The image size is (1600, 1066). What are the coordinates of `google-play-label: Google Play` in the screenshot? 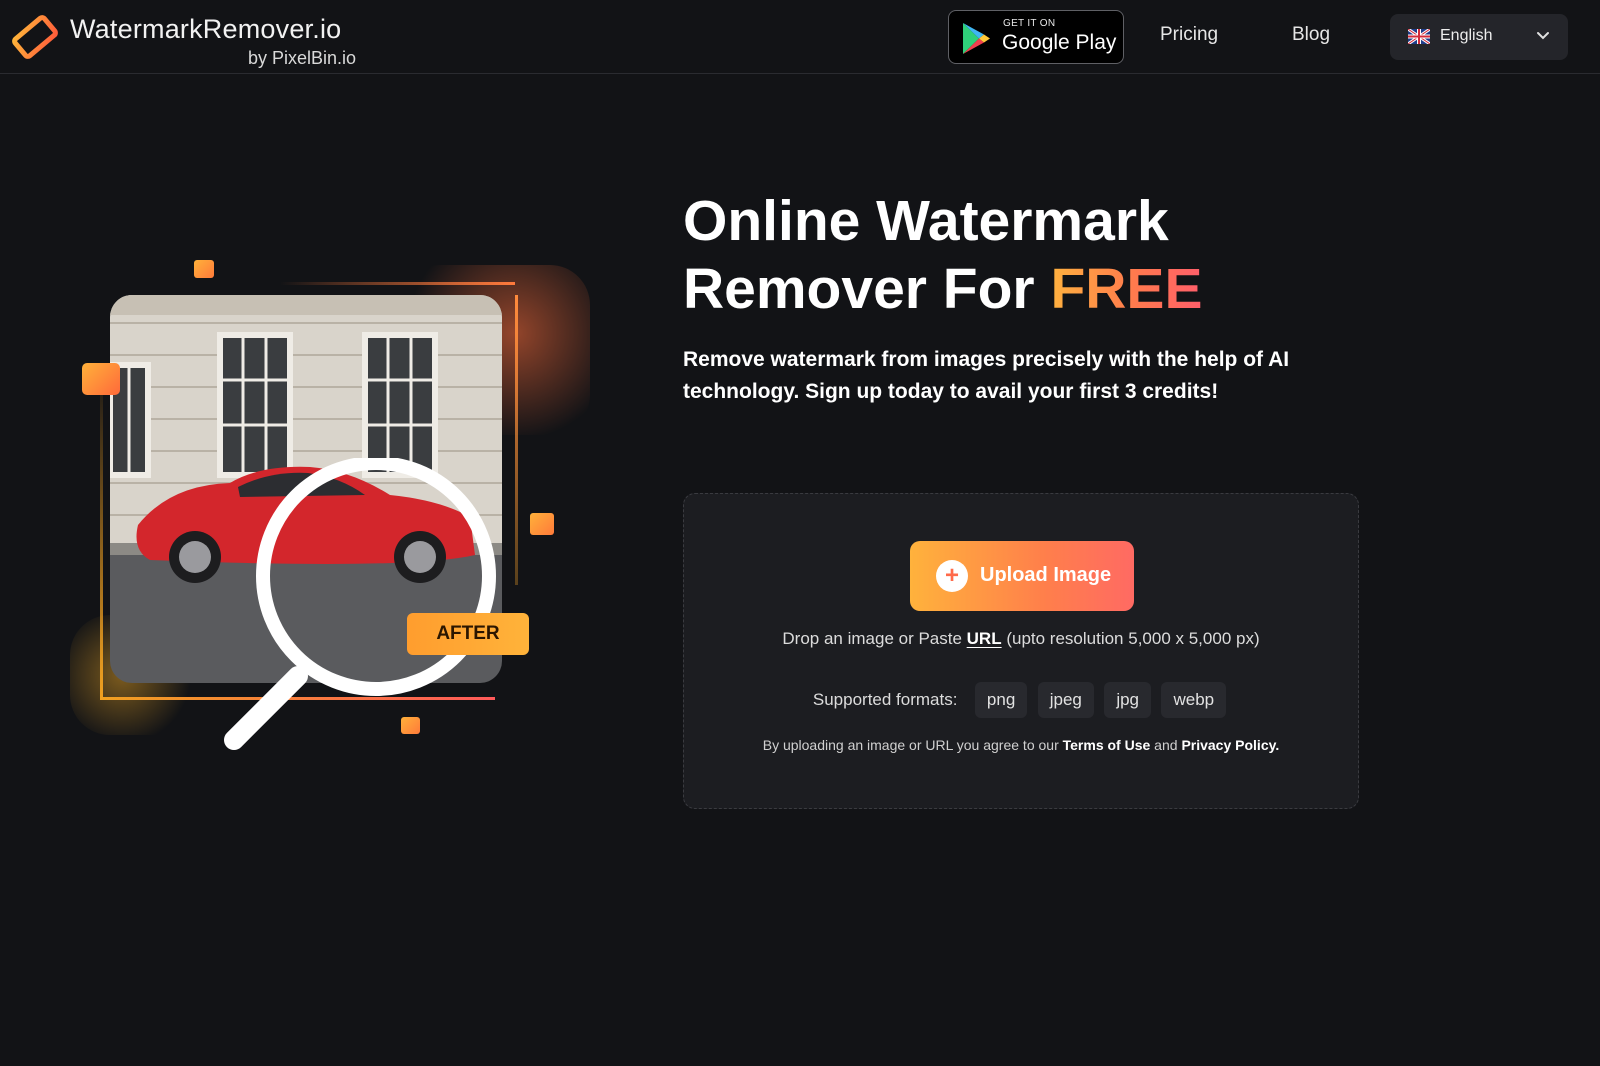 It's located at (1059, 42).